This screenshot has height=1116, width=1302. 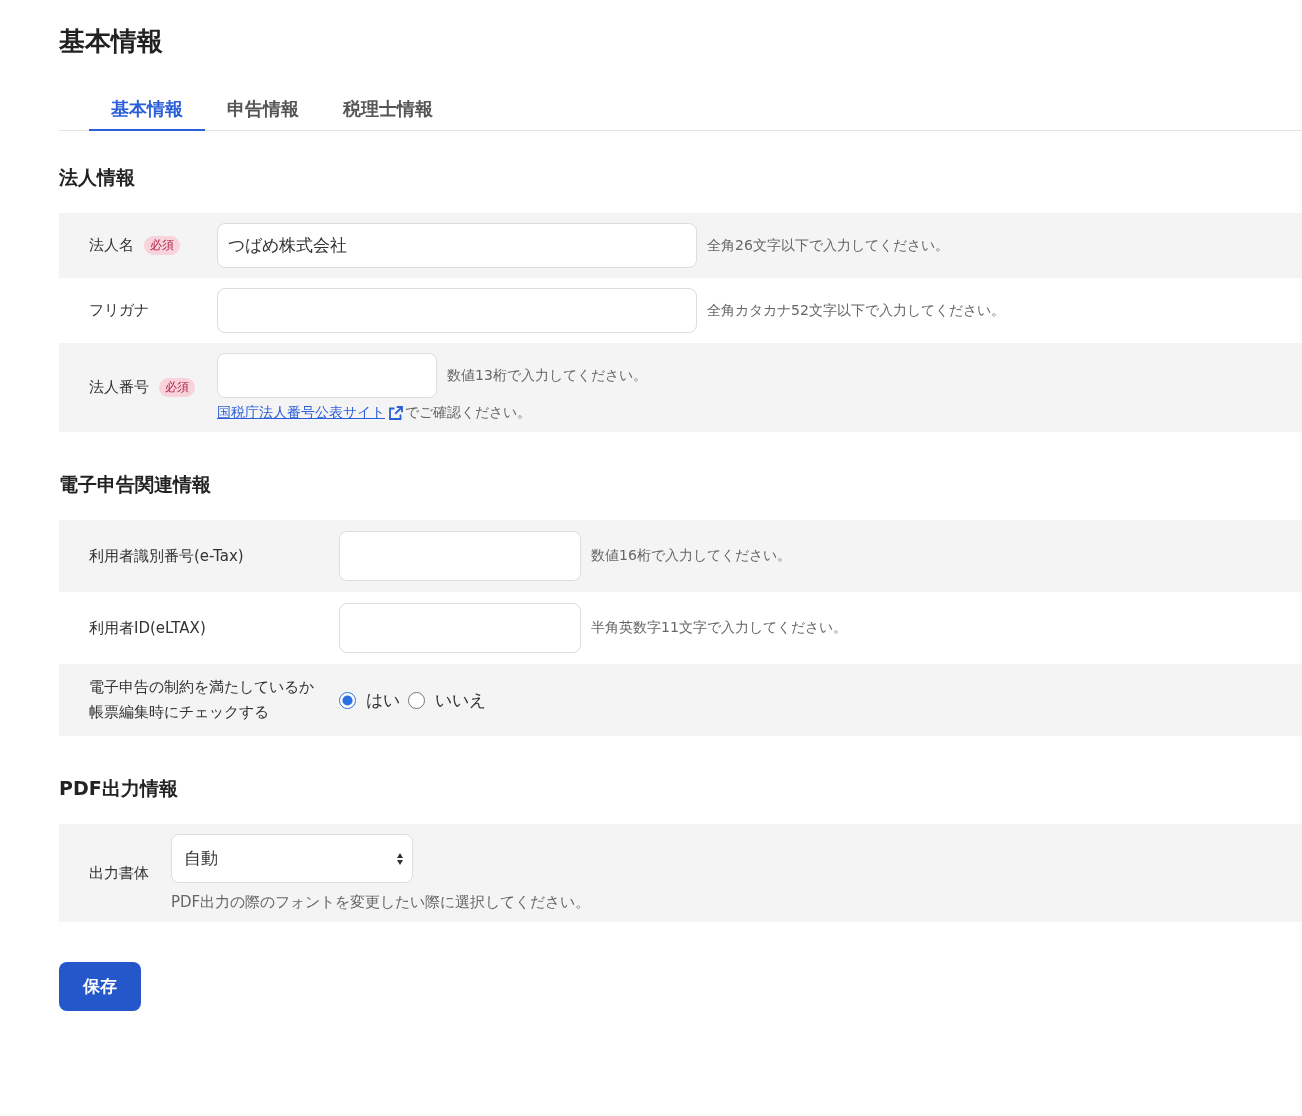 What do you see at coordinates (263, 114) in the screenshot?
I see `tab: 申告情報` at bounding box center [263, 114].